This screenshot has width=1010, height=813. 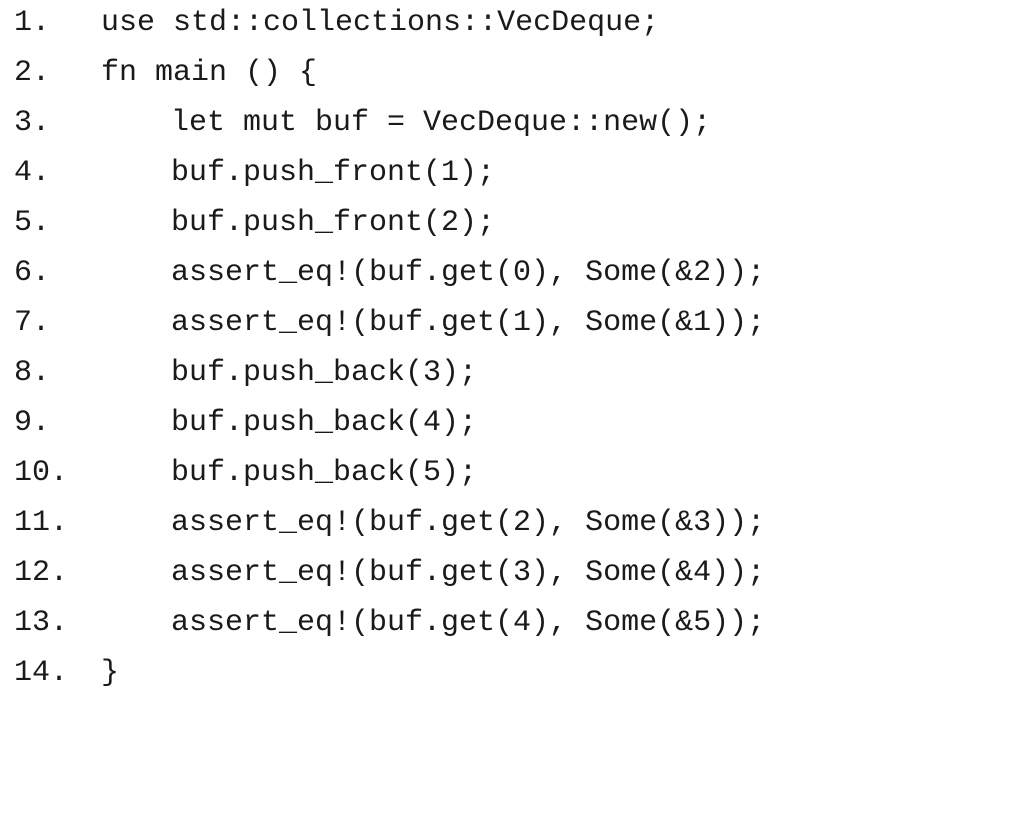 I want to click on line-number: 8., so click(x=32, y=373).